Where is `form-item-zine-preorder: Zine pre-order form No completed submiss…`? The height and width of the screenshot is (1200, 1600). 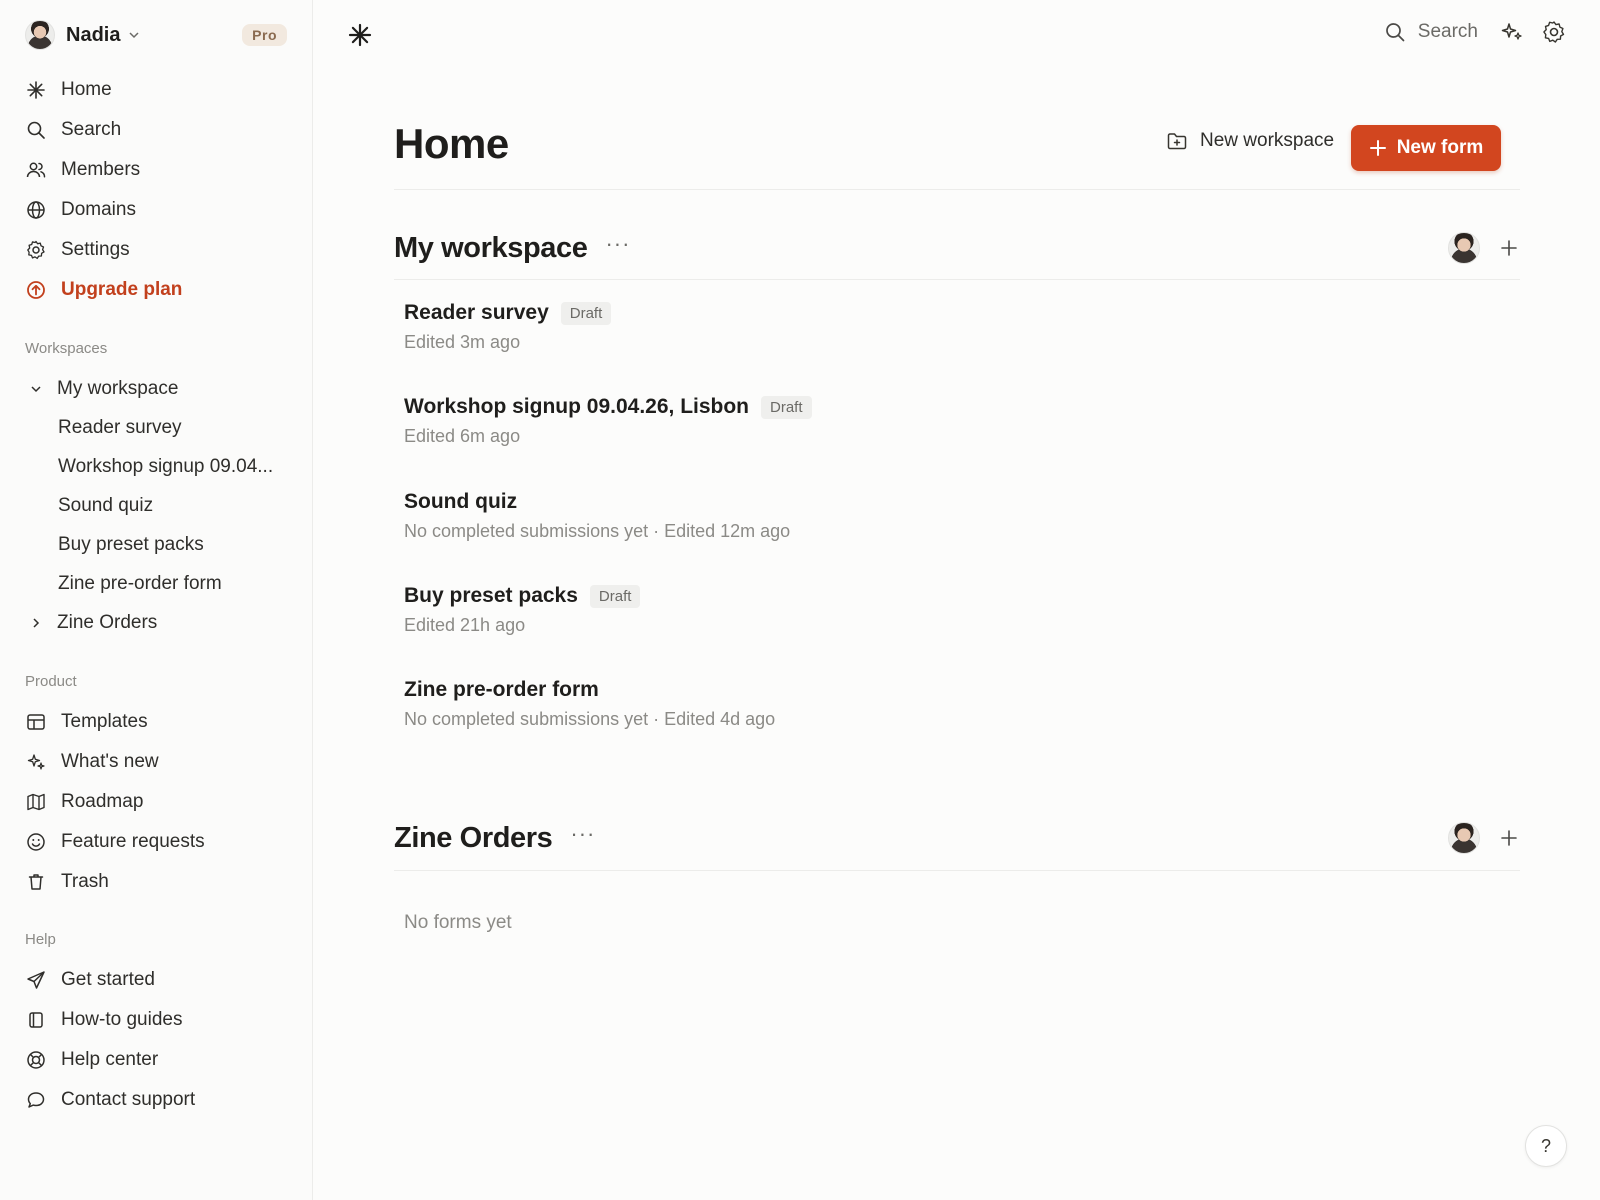 form-item-zine-preorder: Zine pre-order form No completed submiss… is located at coordinates (589, 702).